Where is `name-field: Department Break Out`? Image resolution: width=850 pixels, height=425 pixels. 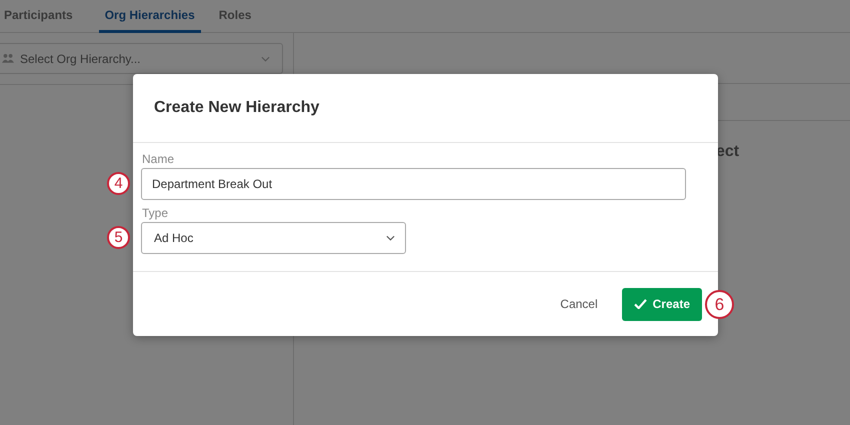 name-field: Department Break Out is located at coordinates (413, 184).